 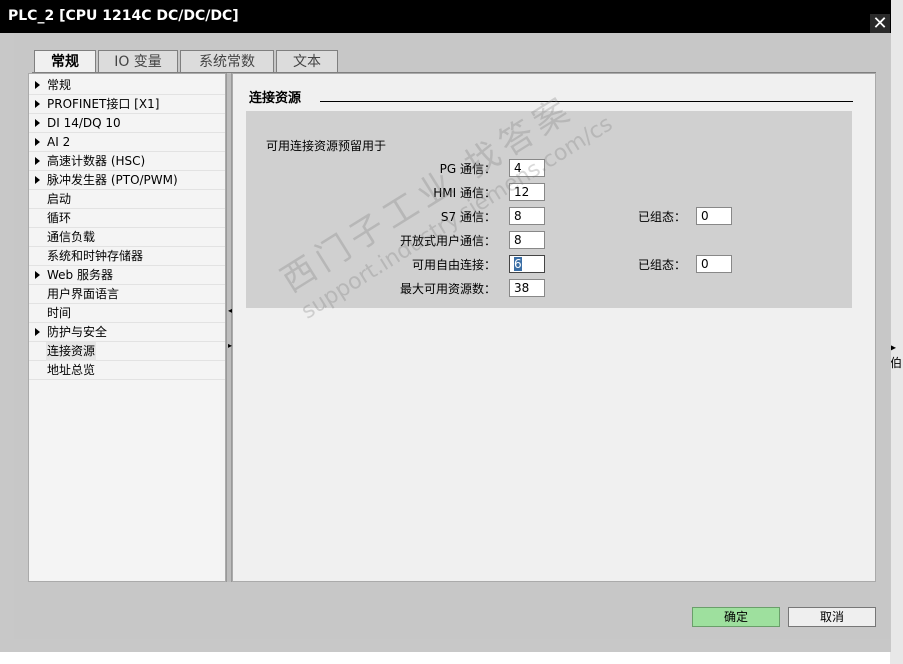 I want to click on tree-item: PROFINET接口 [X1], so click(x=127, y=104).